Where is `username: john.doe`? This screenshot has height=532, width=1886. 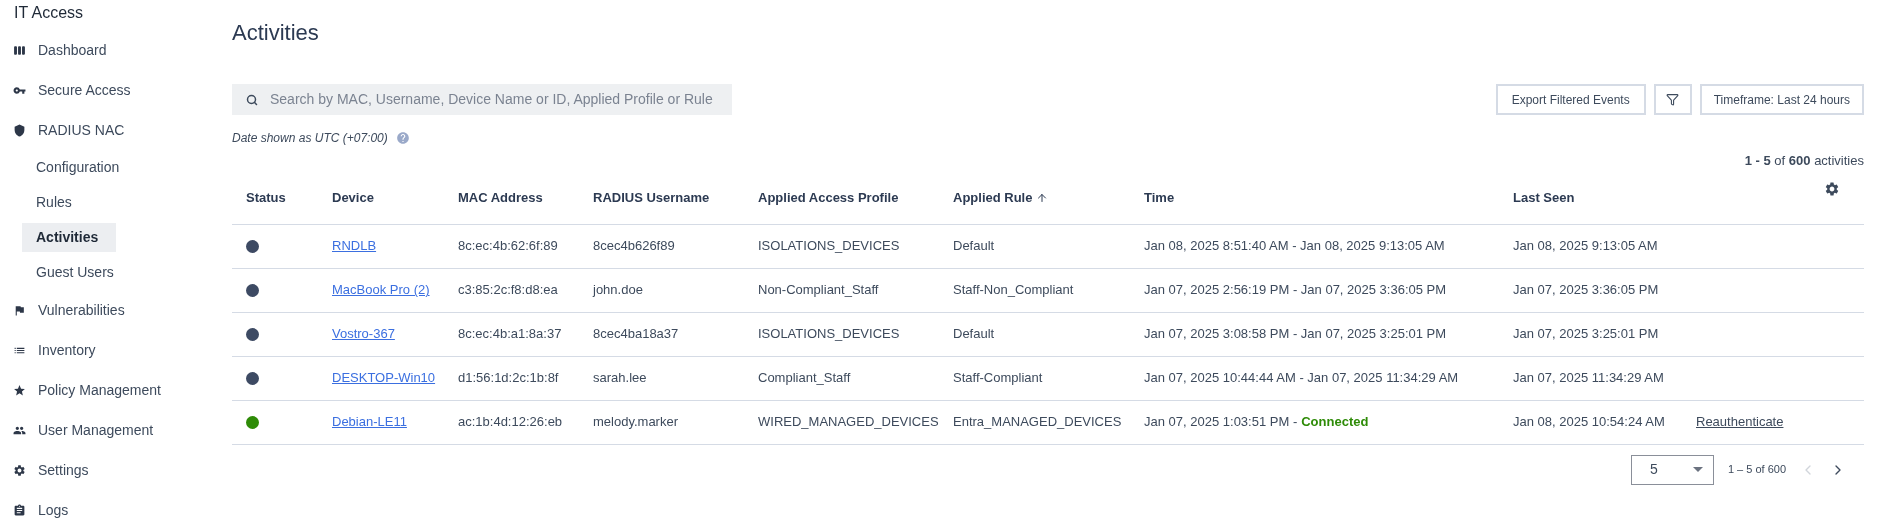
username: john.doe is located at coordinates (618, 290).